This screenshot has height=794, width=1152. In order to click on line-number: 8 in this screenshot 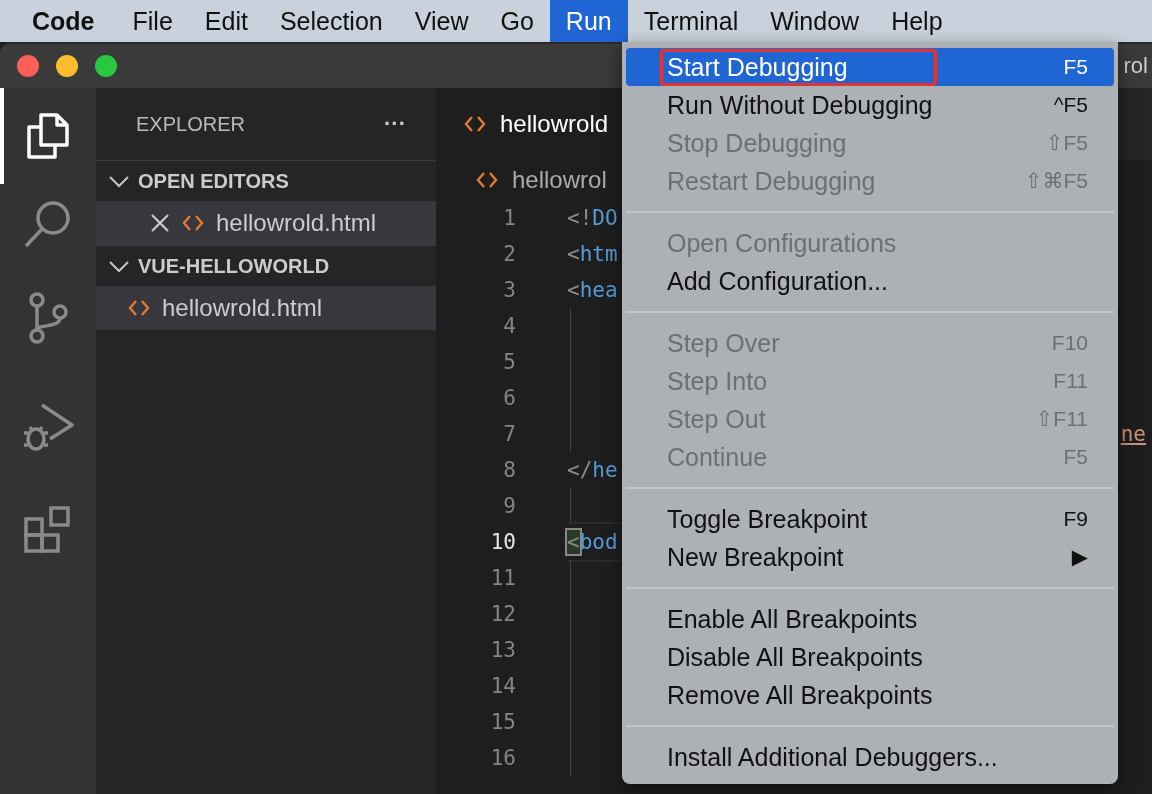, I will do `click(509, 470)`.